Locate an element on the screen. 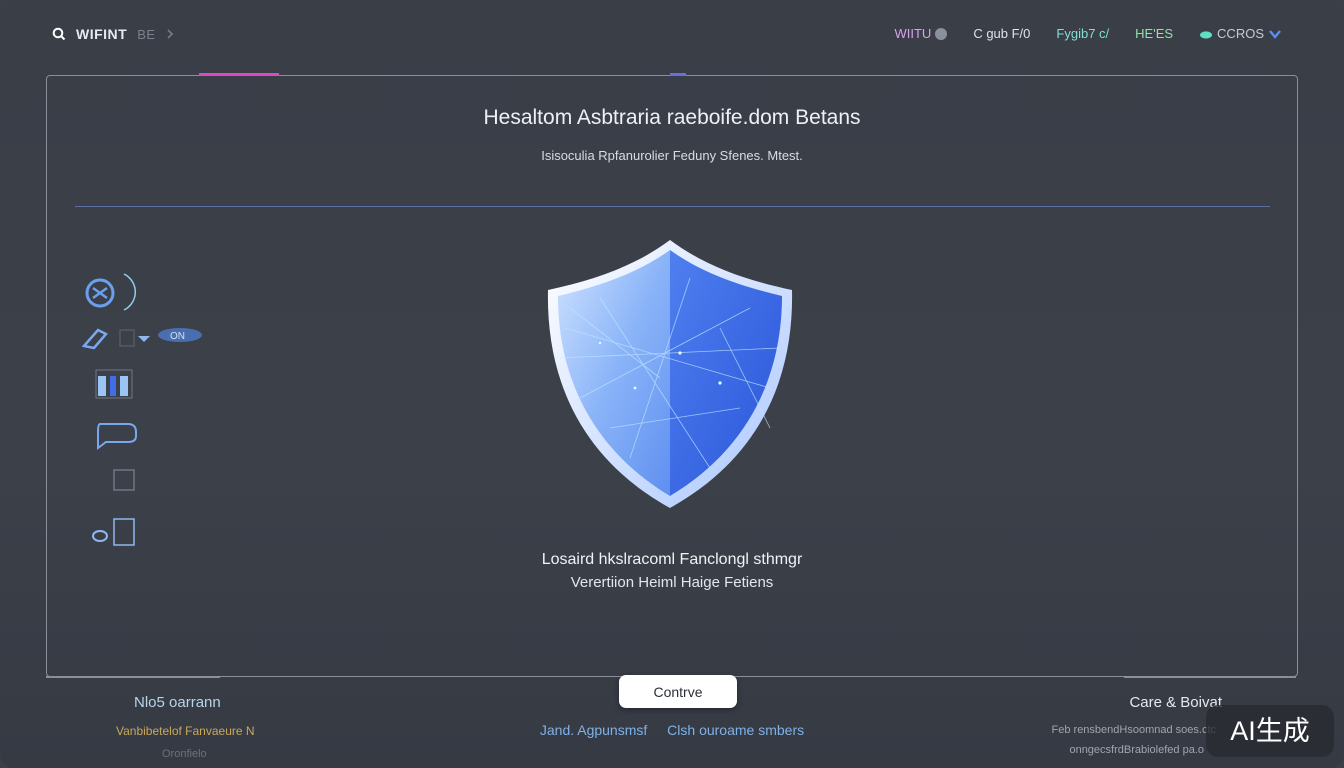 The width and height of the screenshot is (1344, 768). top-nav: WIITU C gub F/0 Fygib7 c/ HE'ES CCROS is located at coordinates (1088, 33).